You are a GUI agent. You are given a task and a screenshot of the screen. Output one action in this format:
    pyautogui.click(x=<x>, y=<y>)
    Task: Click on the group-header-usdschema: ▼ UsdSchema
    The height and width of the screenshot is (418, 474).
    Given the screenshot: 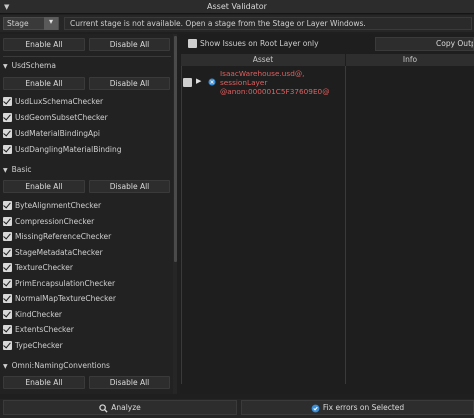 What is the action you would take?
    pyautogui.click(x=29, y=65)
    